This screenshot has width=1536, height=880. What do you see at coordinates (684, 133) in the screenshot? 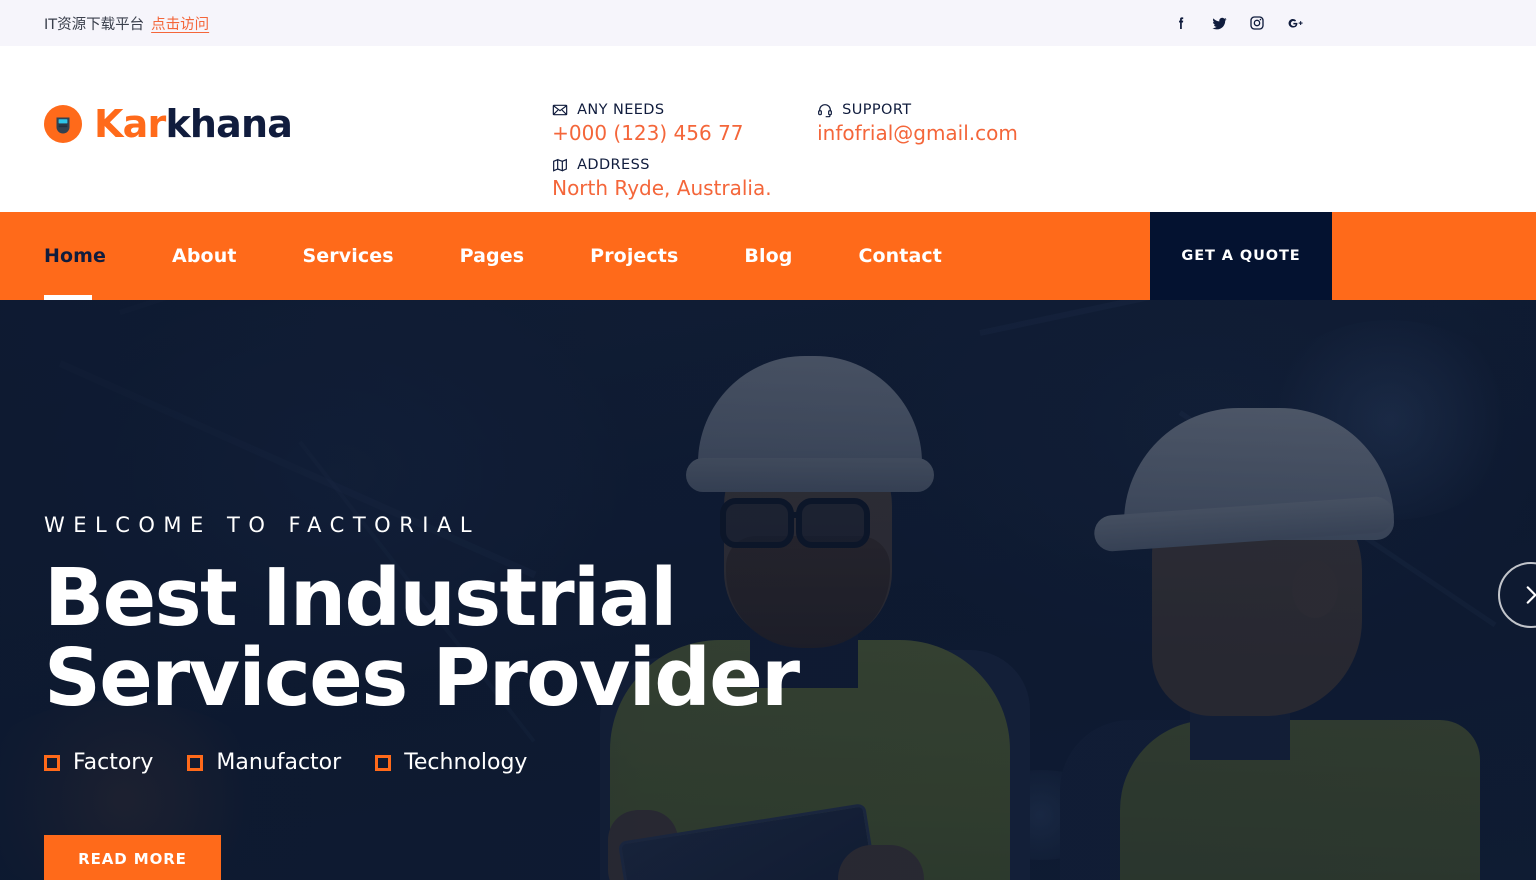
I see `contact-phone: +000 (123) 456 77` at bounding box center [684, 133].